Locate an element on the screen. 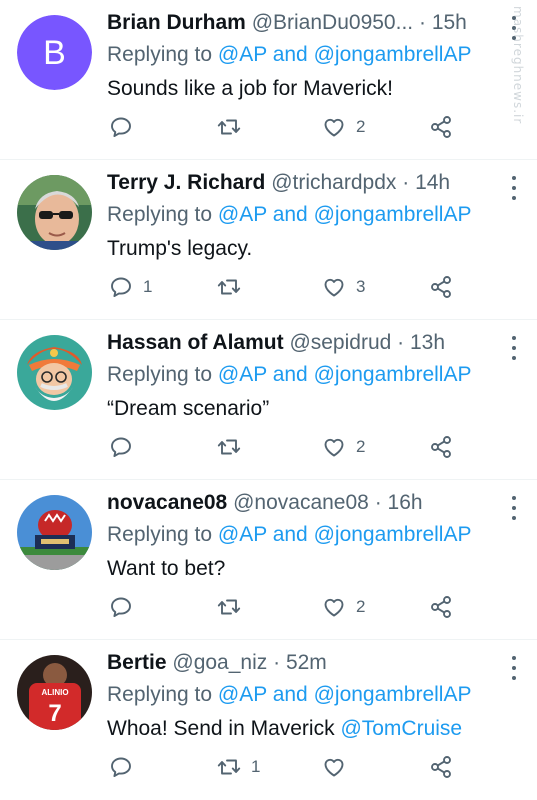  like-button is located at coordinates (339, 767).